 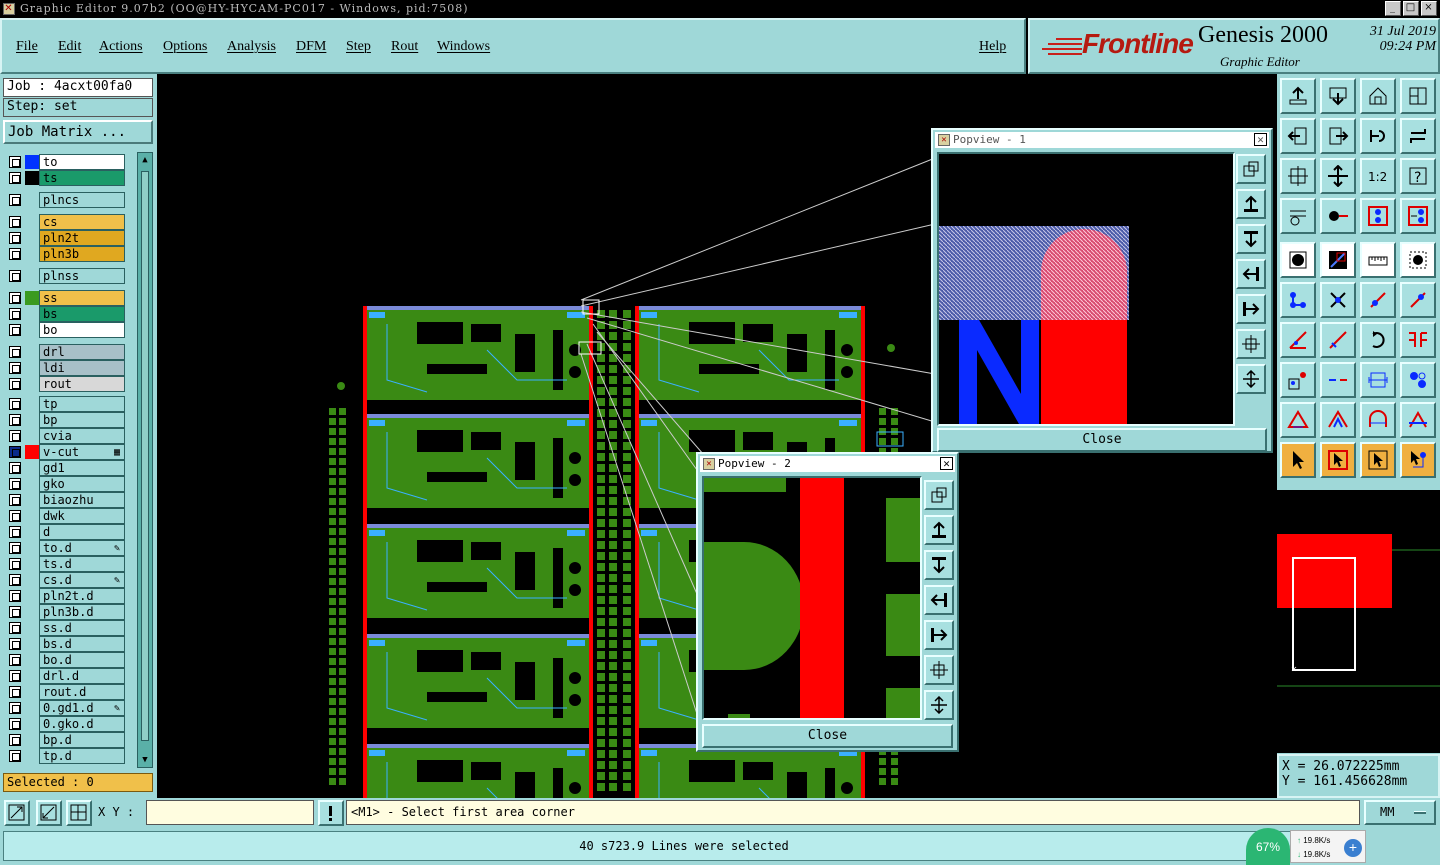 What do you see at coordinates (1298, 460) in the screenshot?
I see `pointer-button` at bounding box center [1298, 460].